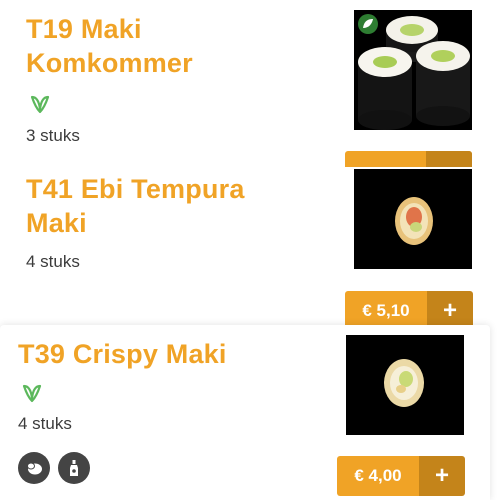 This screenshot has width=500, height=500. I want to click on add-button-stub, so click(449, 159).